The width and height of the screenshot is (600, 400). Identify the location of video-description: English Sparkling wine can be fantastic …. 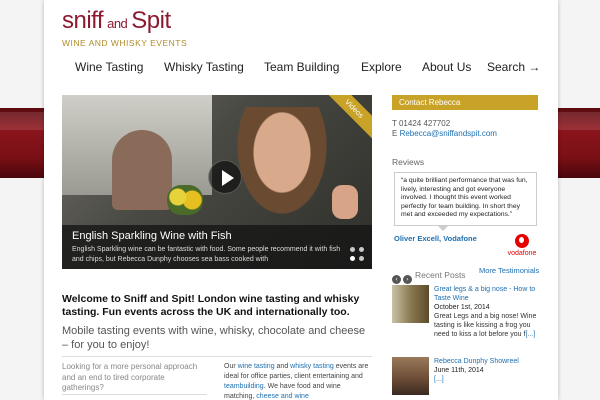
(206, 254).